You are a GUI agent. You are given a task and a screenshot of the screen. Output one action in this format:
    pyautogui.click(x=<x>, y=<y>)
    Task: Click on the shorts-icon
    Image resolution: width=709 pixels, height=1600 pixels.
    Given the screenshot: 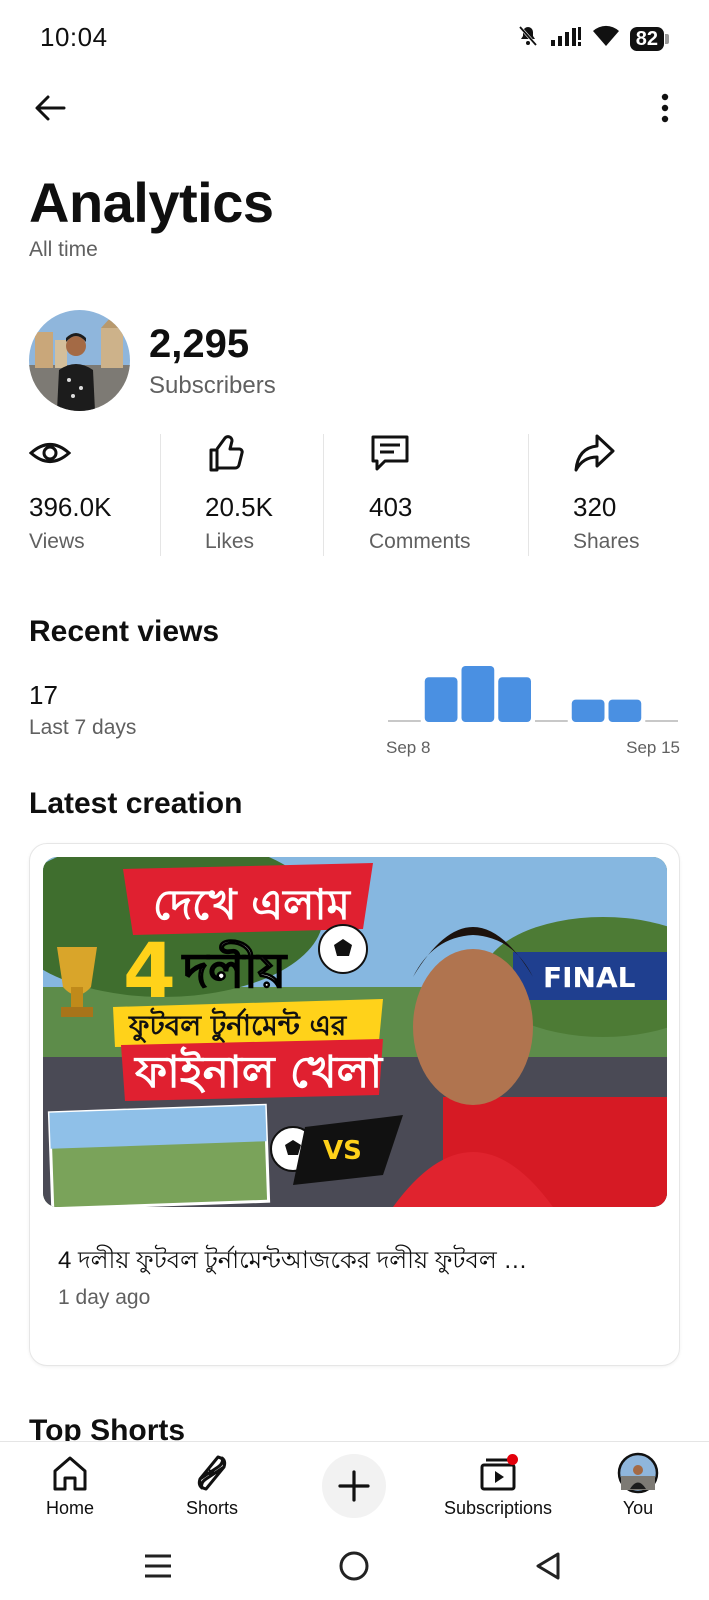 What is the action you would take?
    pyautogui.click(x=212, y=1473)
    